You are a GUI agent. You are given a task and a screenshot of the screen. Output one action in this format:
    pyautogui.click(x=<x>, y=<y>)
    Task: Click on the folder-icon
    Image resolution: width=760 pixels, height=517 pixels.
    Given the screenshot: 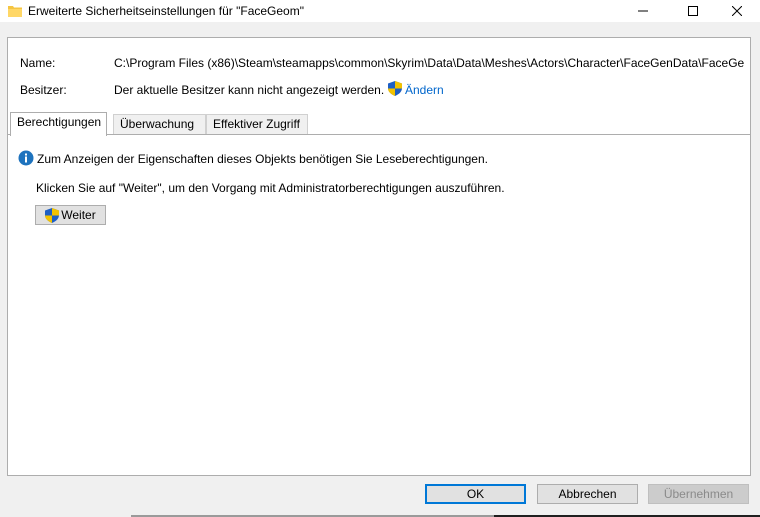 What is the action you would take?
    pyautogui.click(x=15, y=11)
    